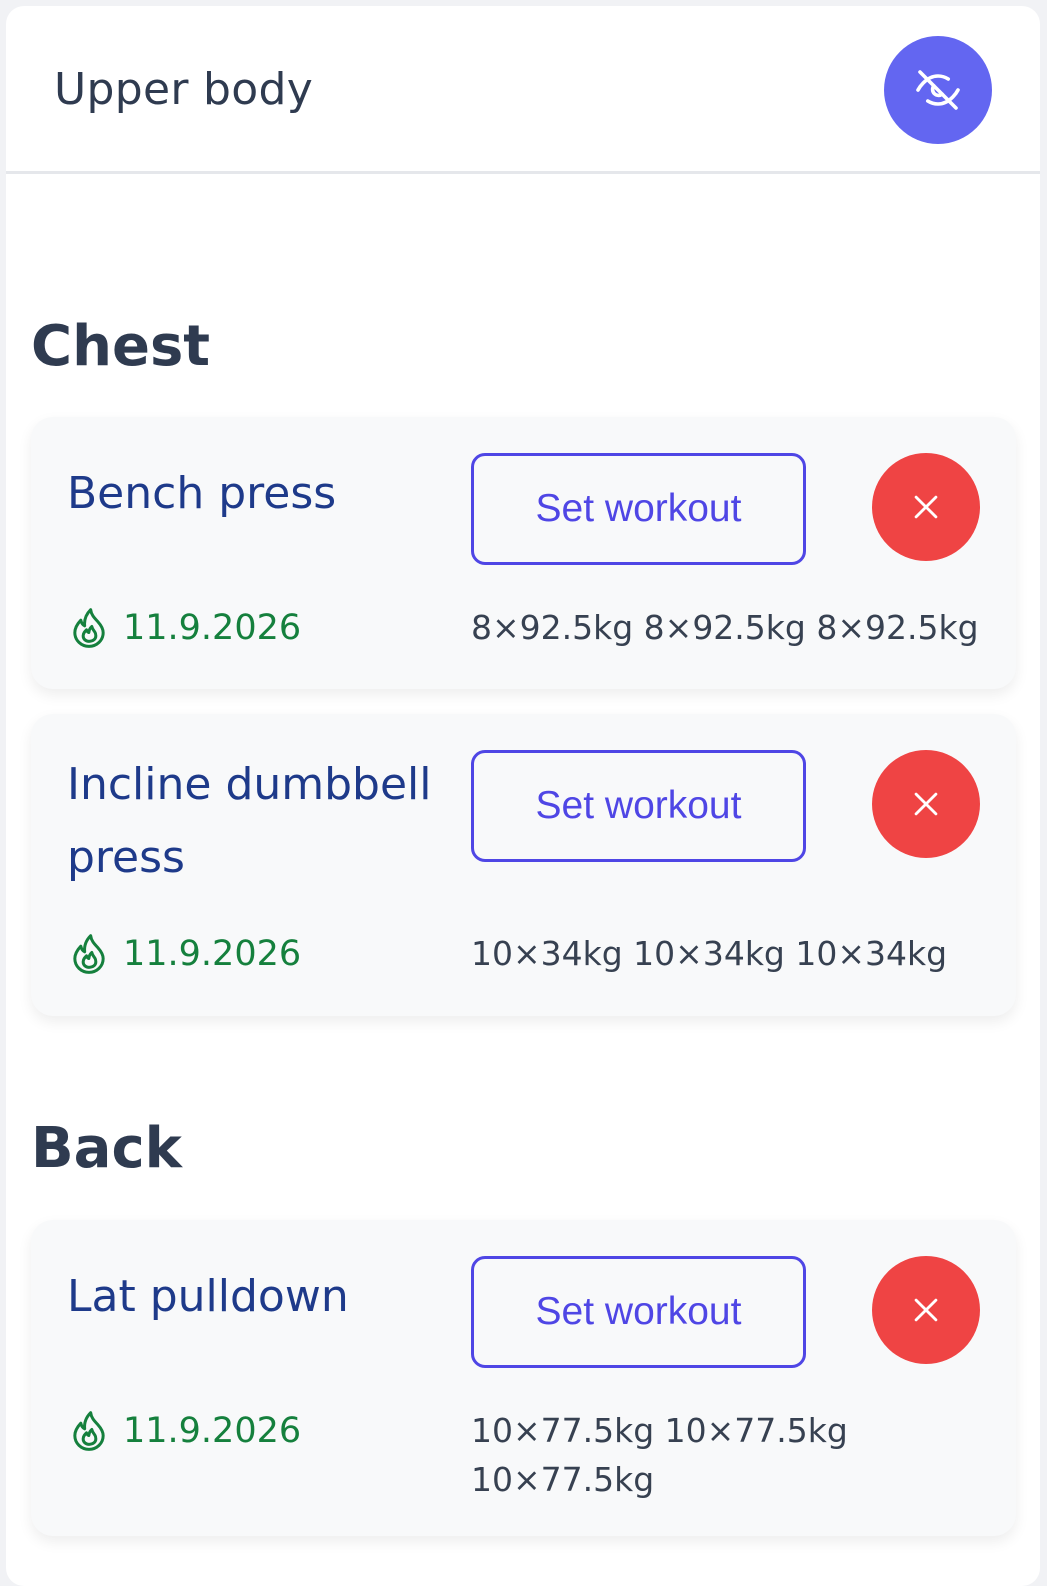 Image resolution: width=1047 pixels, height=1586 pixels. Describe the element at coordinates (659, 1455) in the screenshot. I see `sets-summary: 10×77.5kg 10×77.5kg 10×77.5kg` at that location.